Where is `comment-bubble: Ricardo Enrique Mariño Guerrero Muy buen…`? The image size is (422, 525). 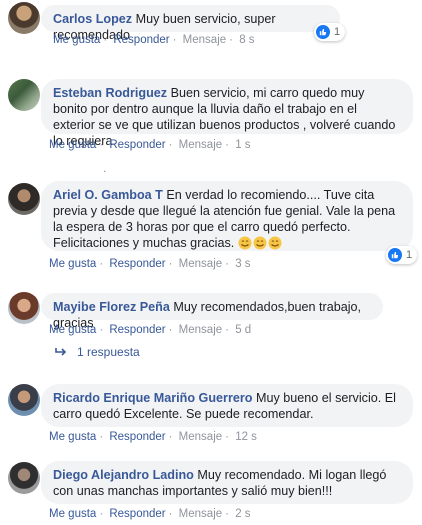
comment-bubble: Ricardo Enrique Mariño Guerrero Muy buen… is located at coordinates (227, 405).